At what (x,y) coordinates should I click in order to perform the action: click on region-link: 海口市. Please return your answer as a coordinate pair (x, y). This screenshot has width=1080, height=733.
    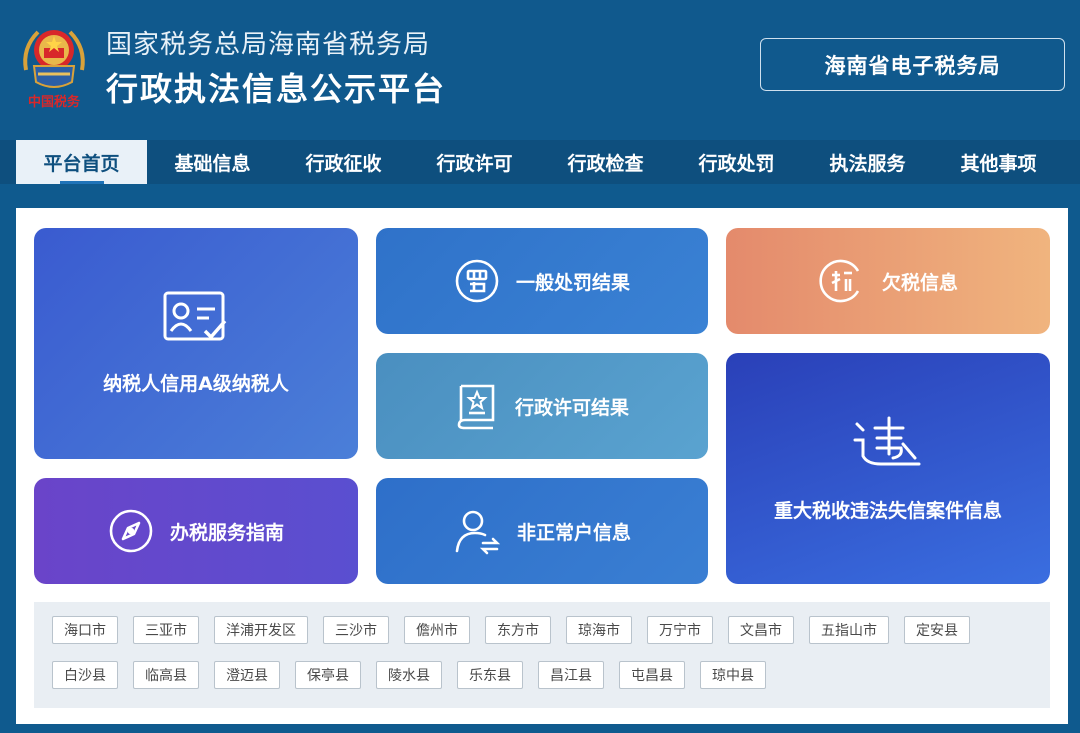
    Looking at the image, I should click on (85, 630).